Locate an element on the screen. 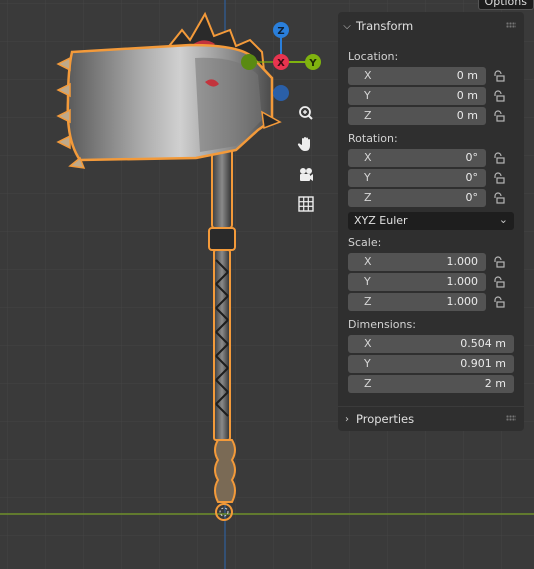  scale-x-field: X 1.000 is located at coordinates (417, 262).